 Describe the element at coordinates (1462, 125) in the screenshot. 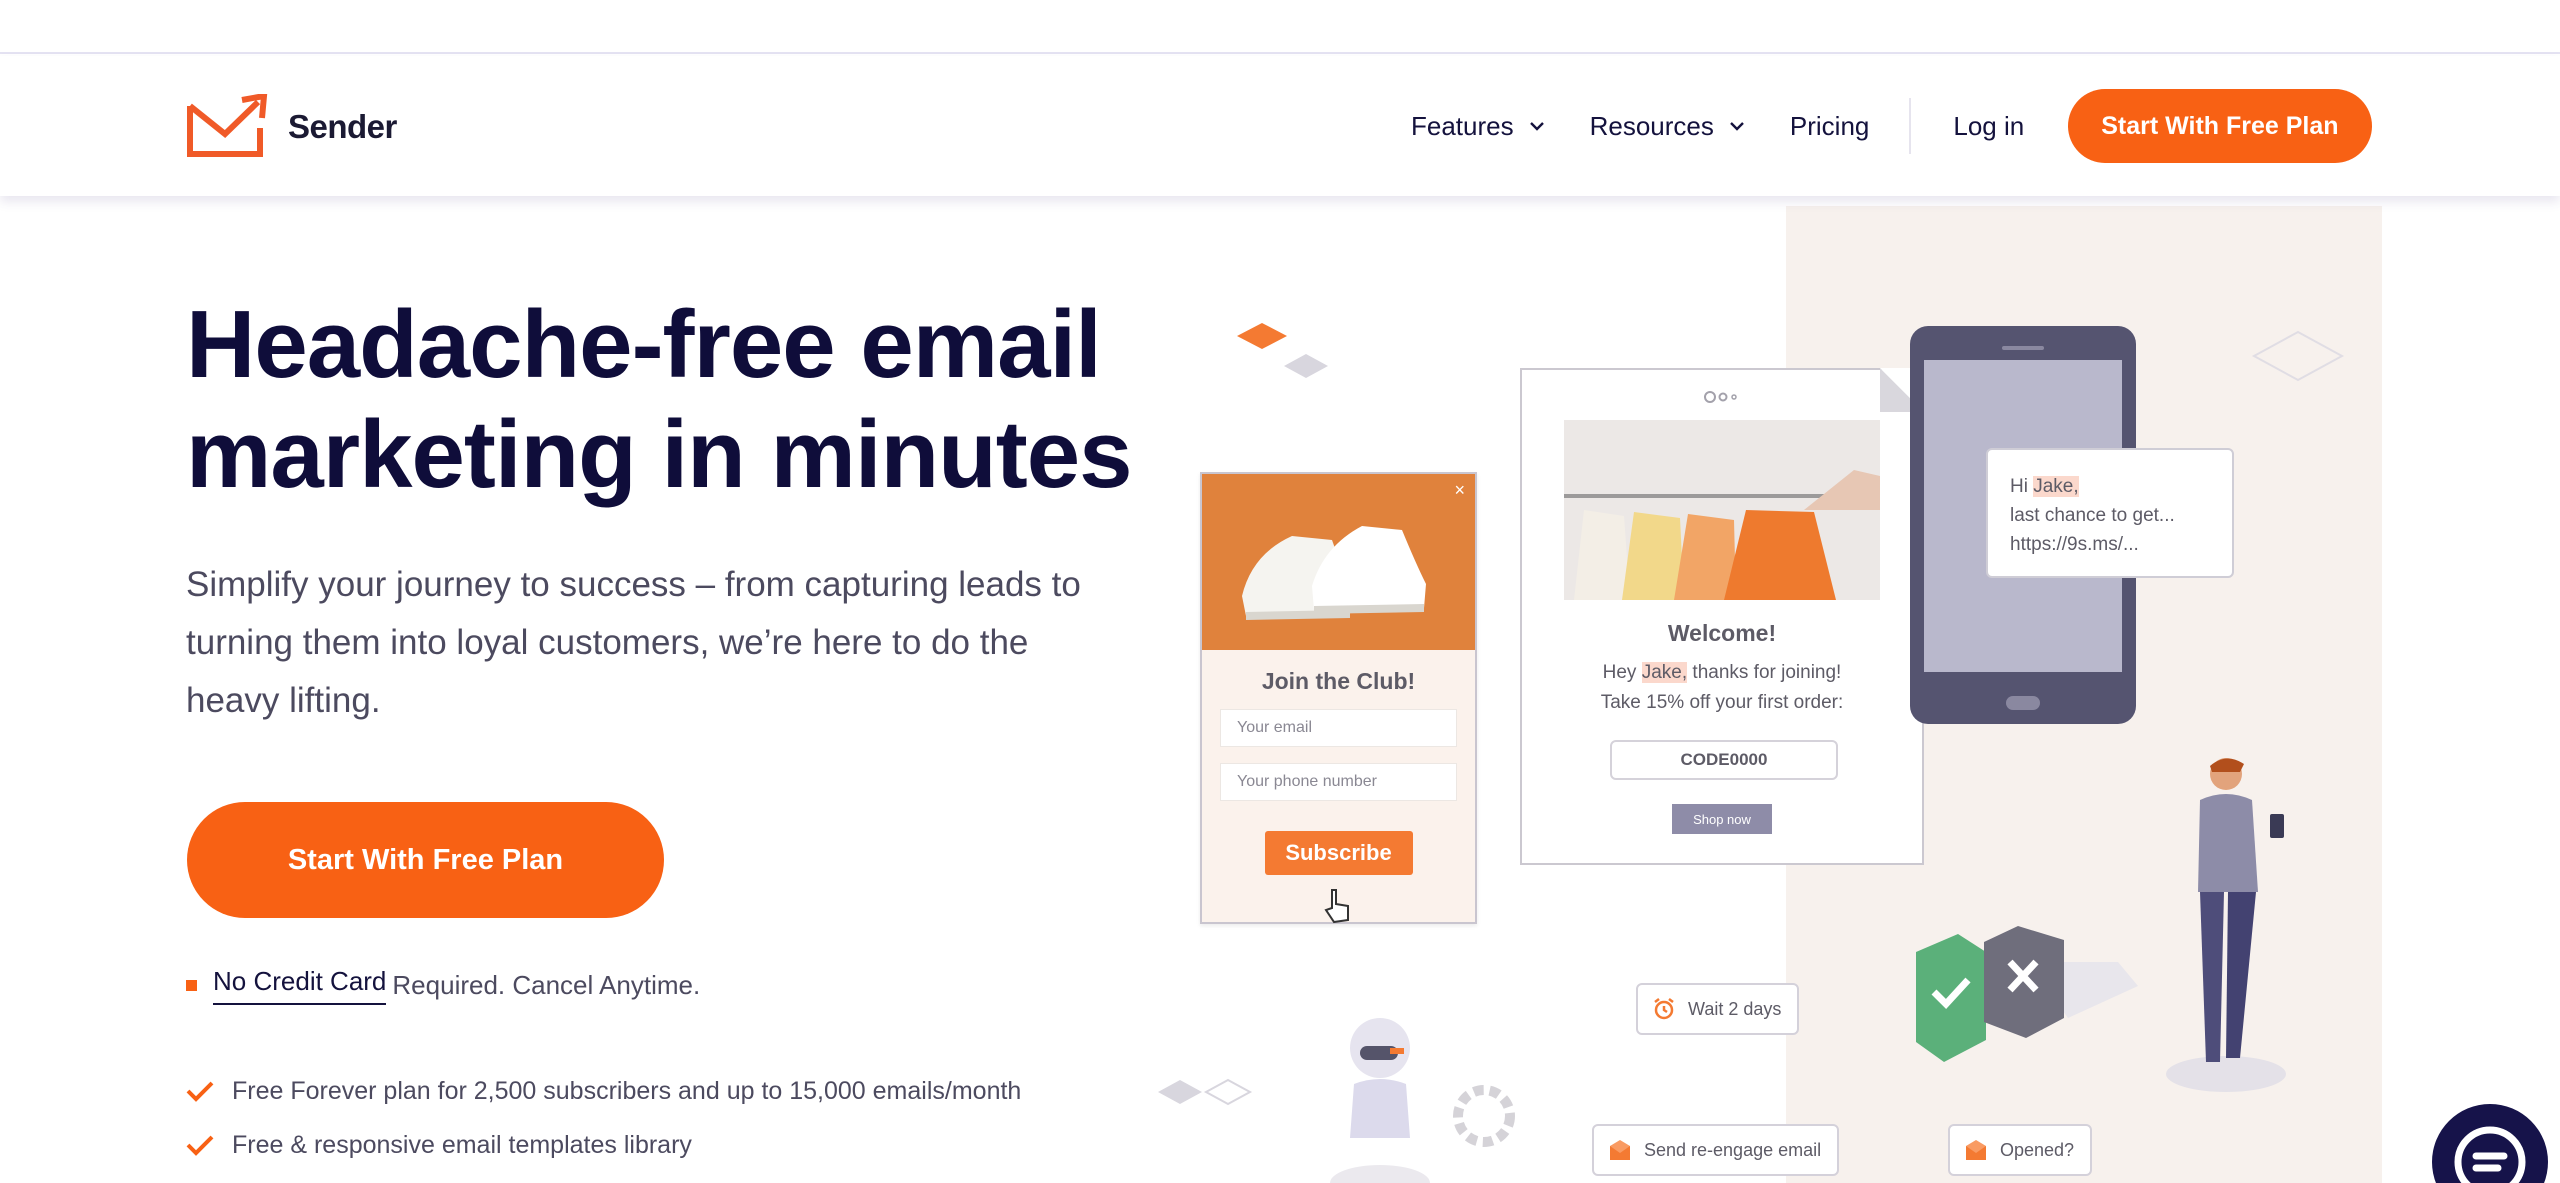

I see `nav-features-label: Features` at that location.